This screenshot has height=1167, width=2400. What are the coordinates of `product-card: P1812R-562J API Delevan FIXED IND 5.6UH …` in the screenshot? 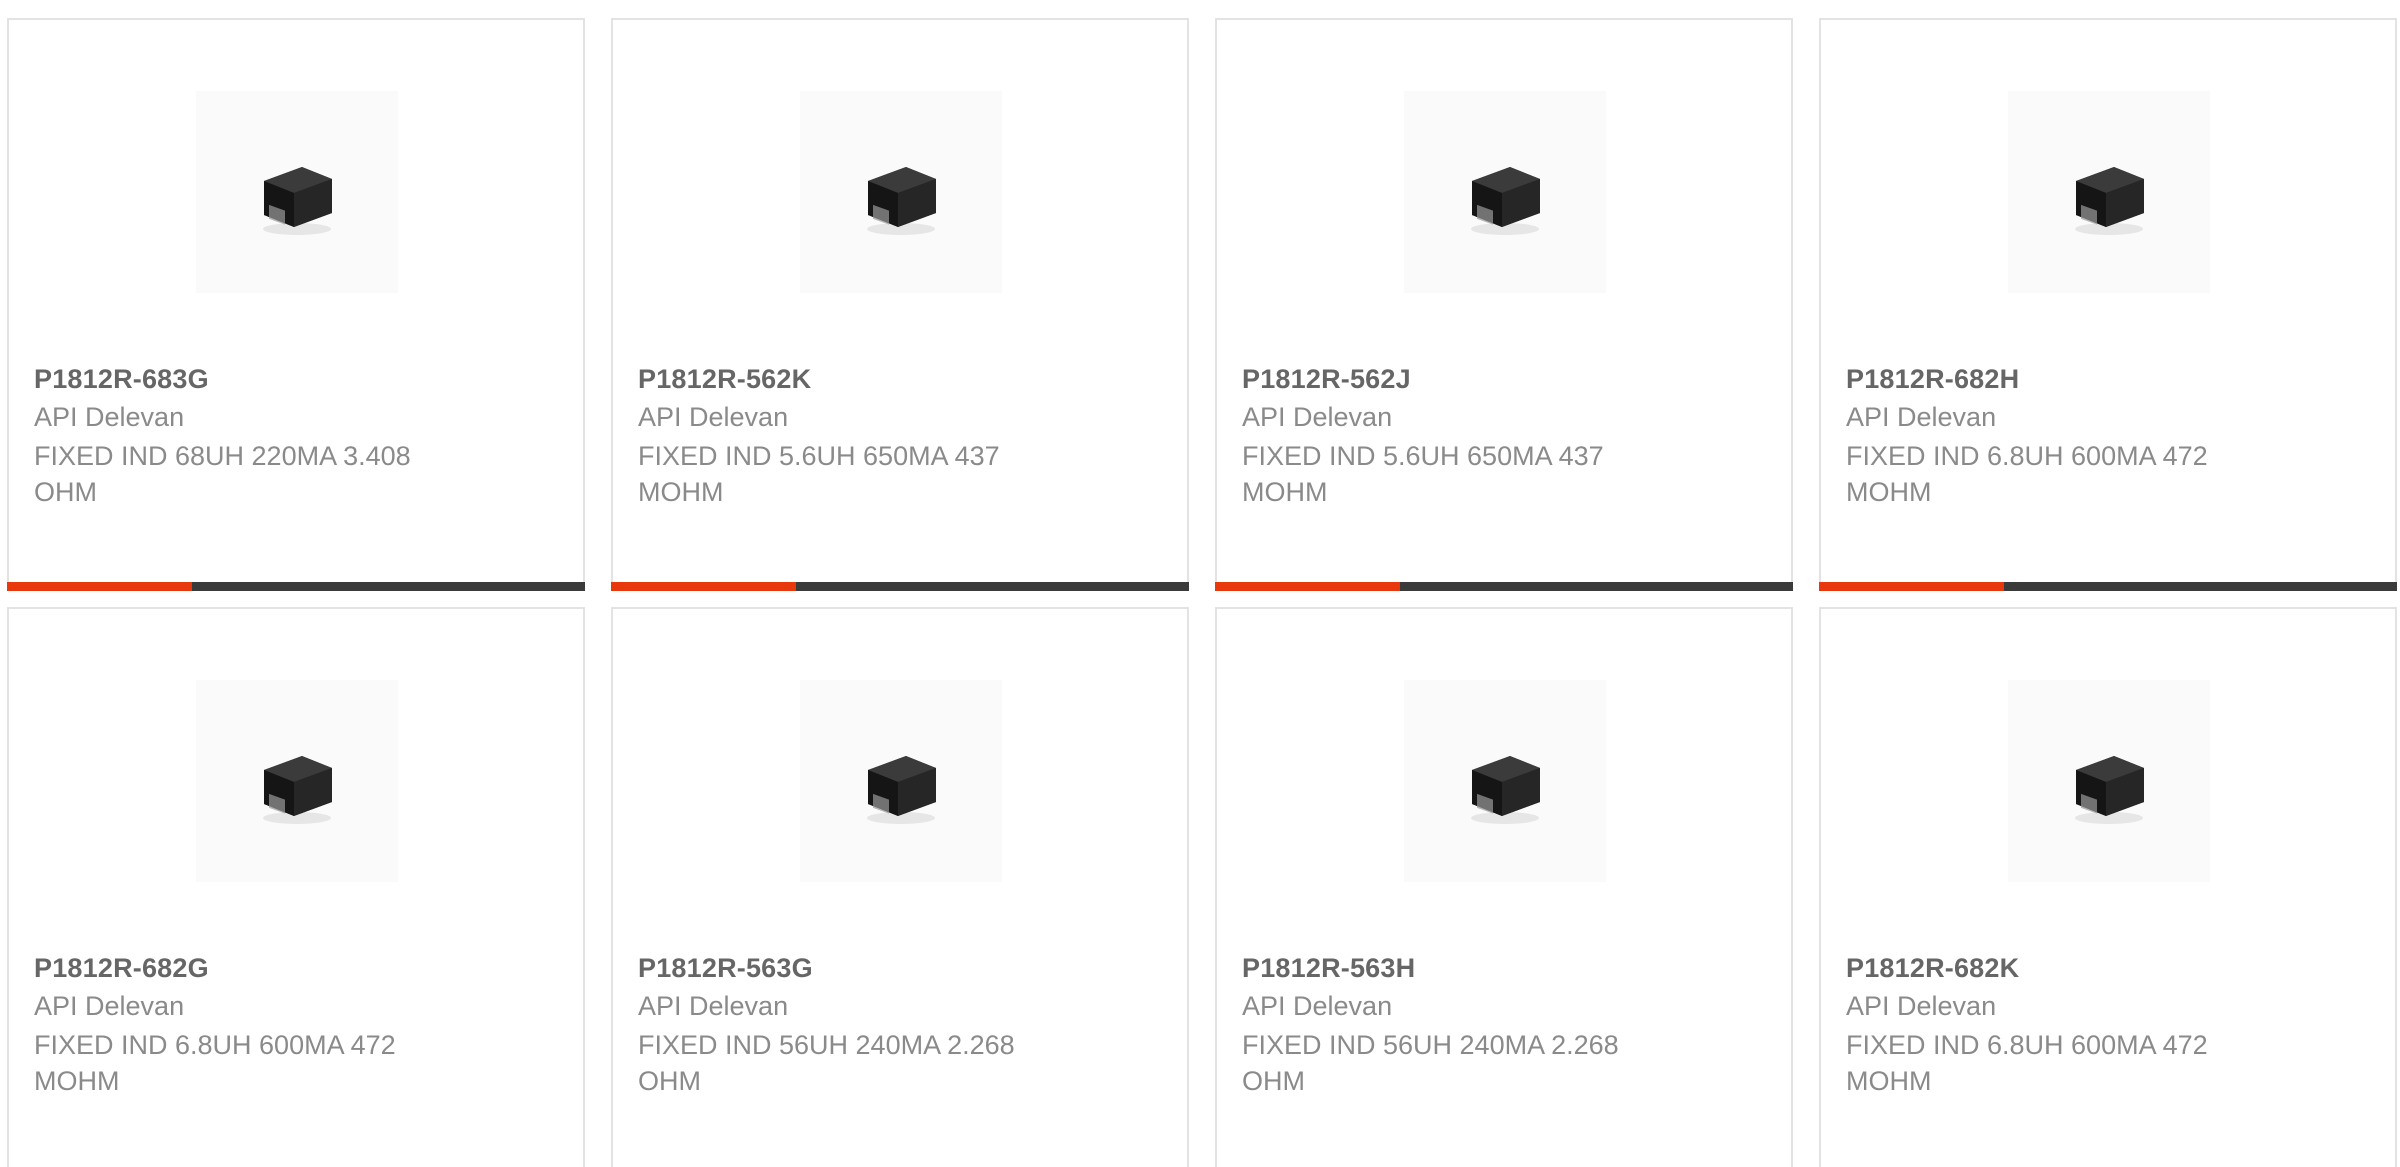 It's located at (1504, 304).